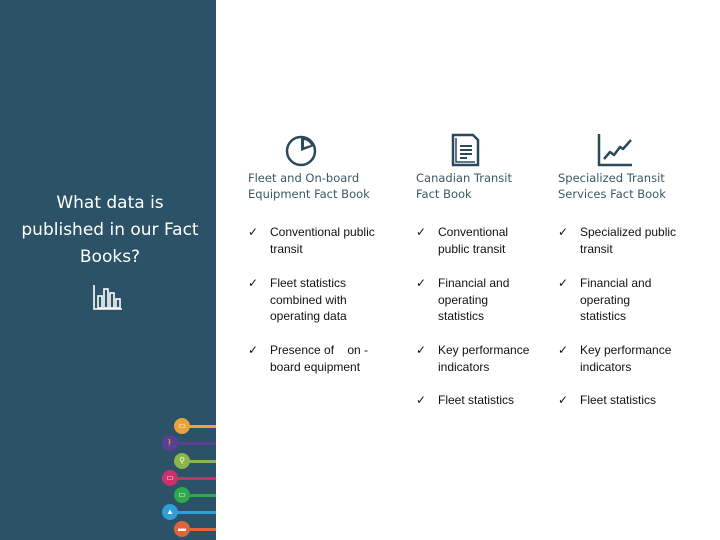 The height and width of the screenshot is (540, 720). Describe the element at coordinates (170, 478) in the screenshot. I see `streetcar-icon: ▭` at that location.